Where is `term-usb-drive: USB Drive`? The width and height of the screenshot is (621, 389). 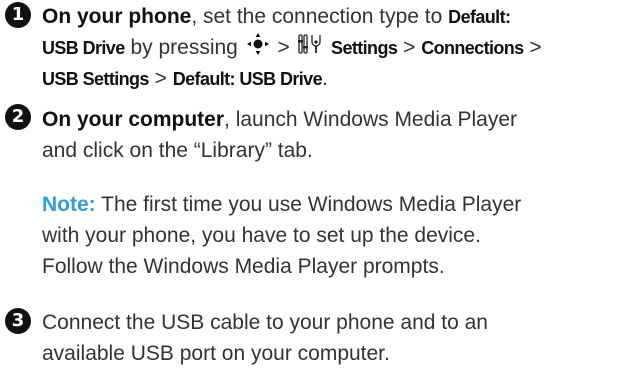 term-usb-drive: USB Drive is located at coordinates (83, 48).